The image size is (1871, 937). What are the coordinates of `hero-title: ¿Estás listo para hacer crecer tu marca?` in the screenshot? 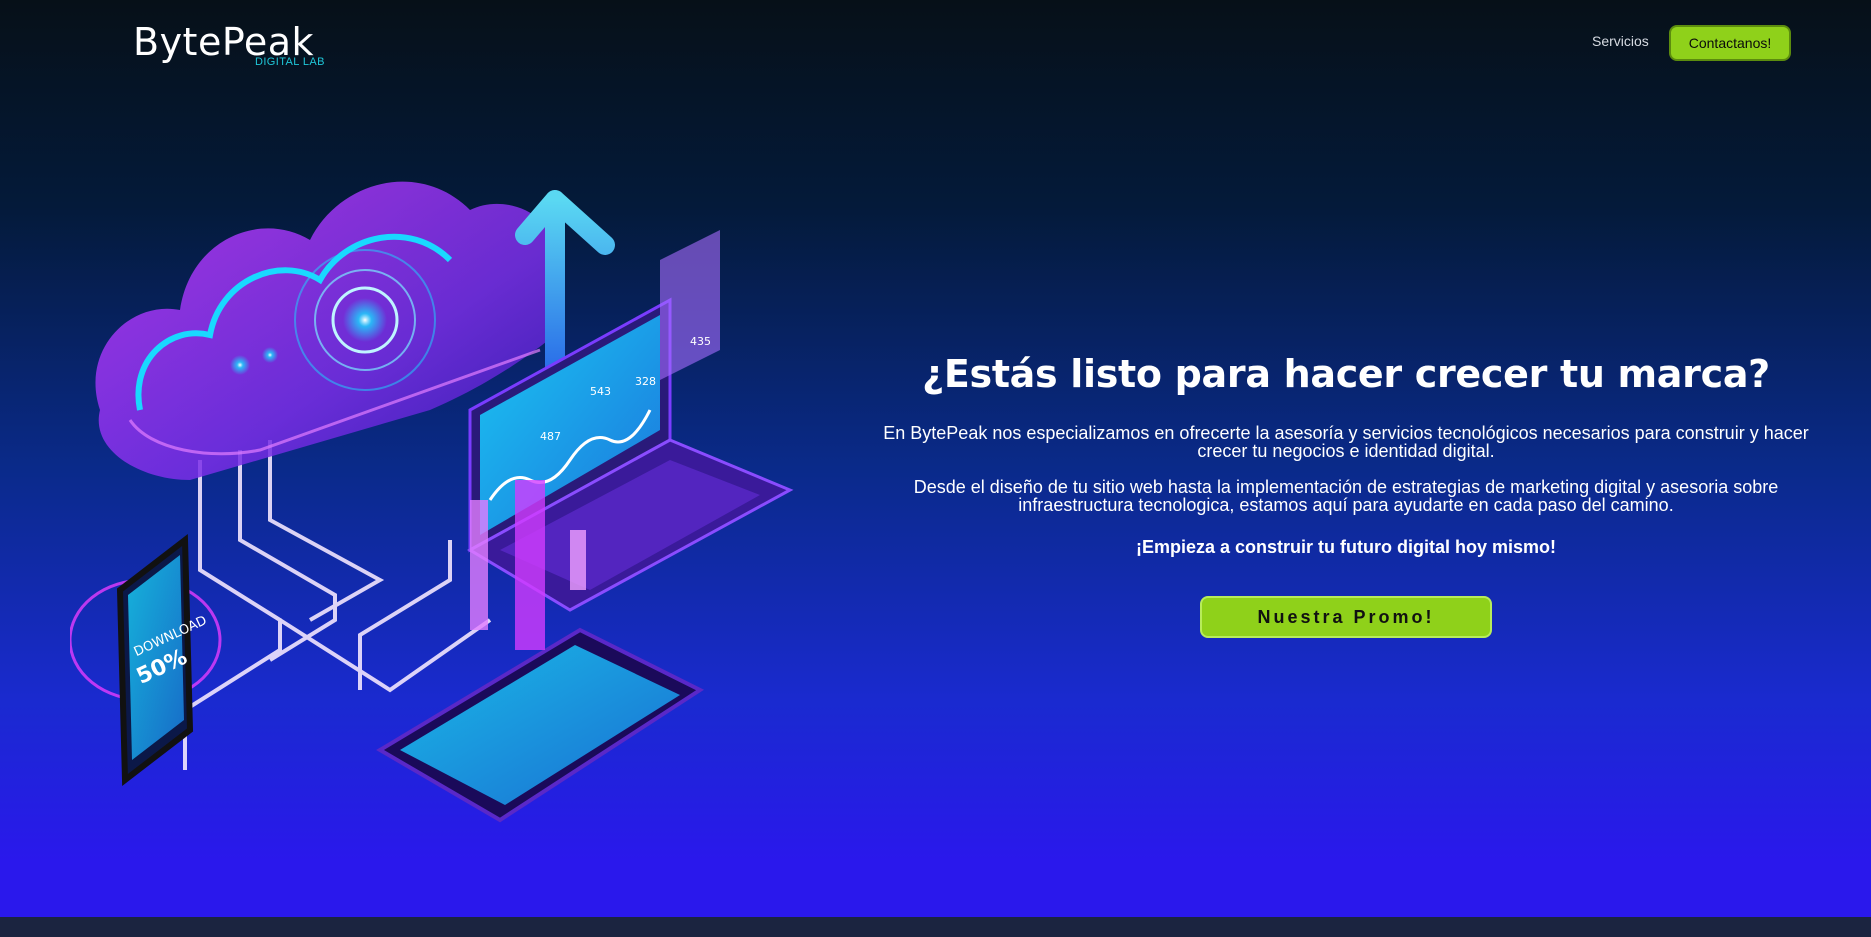 It's located at (1346, 374).